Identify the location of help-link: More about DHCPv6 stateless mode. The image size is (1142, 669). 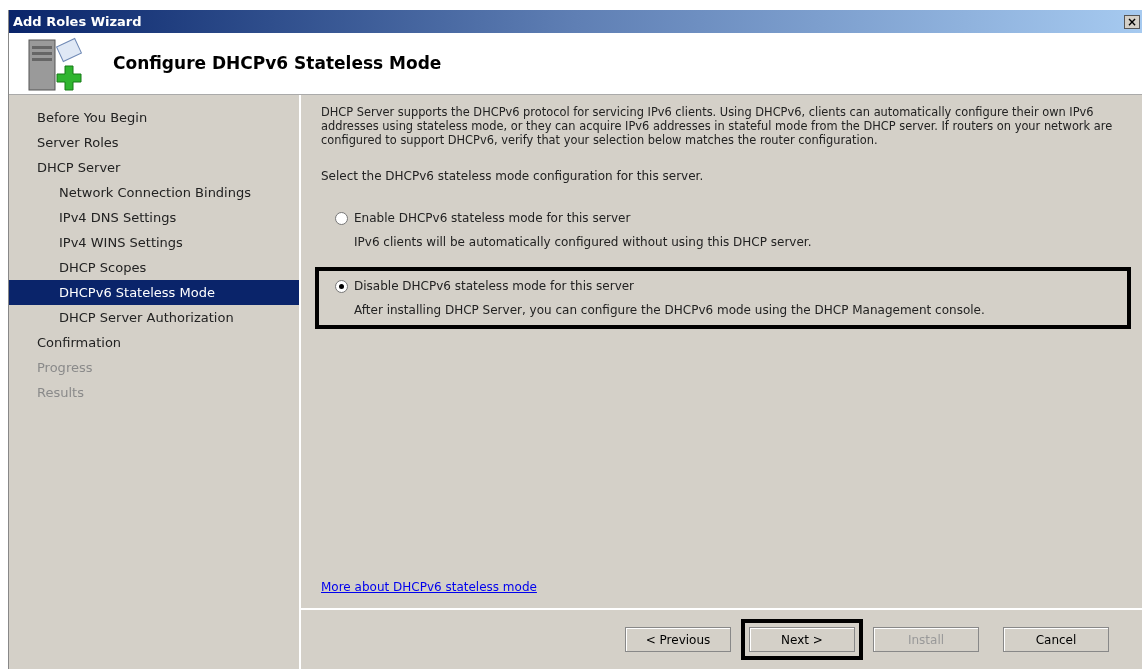
(429, 587).